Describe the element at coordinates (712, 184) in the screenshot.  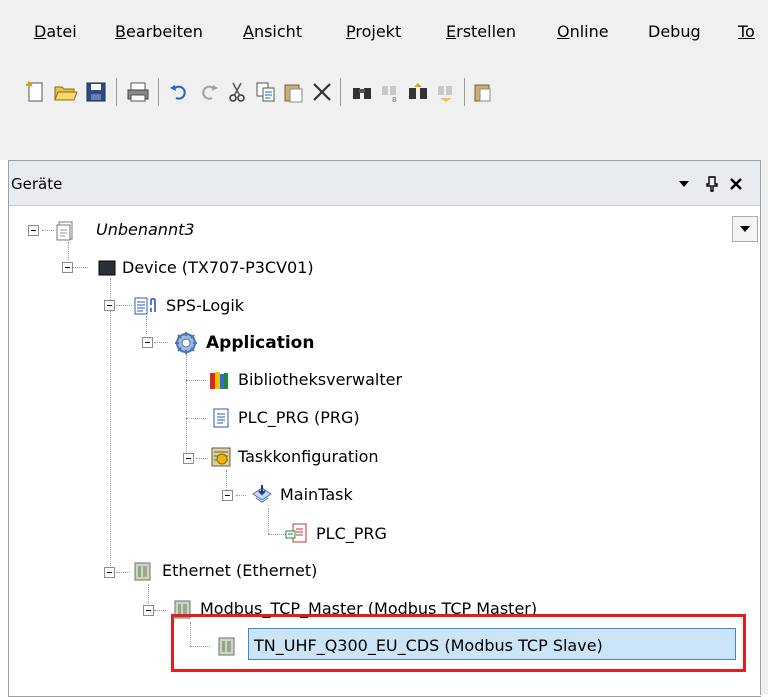
I see `pin-icon` at that location.